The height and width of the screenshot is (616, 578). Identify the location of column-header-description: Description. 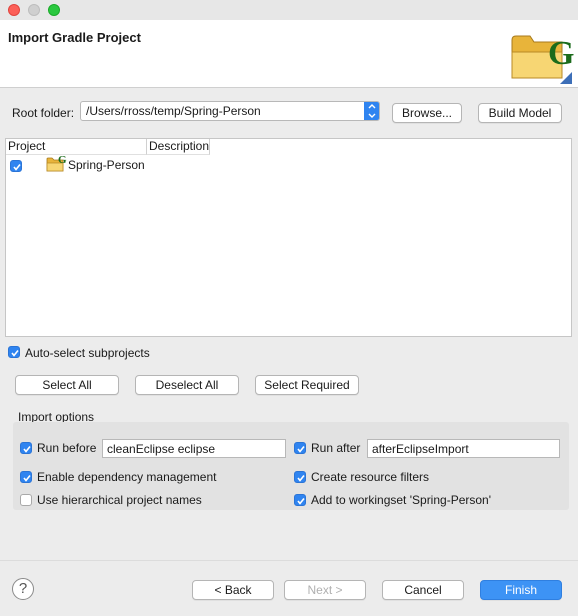
(178, 147).